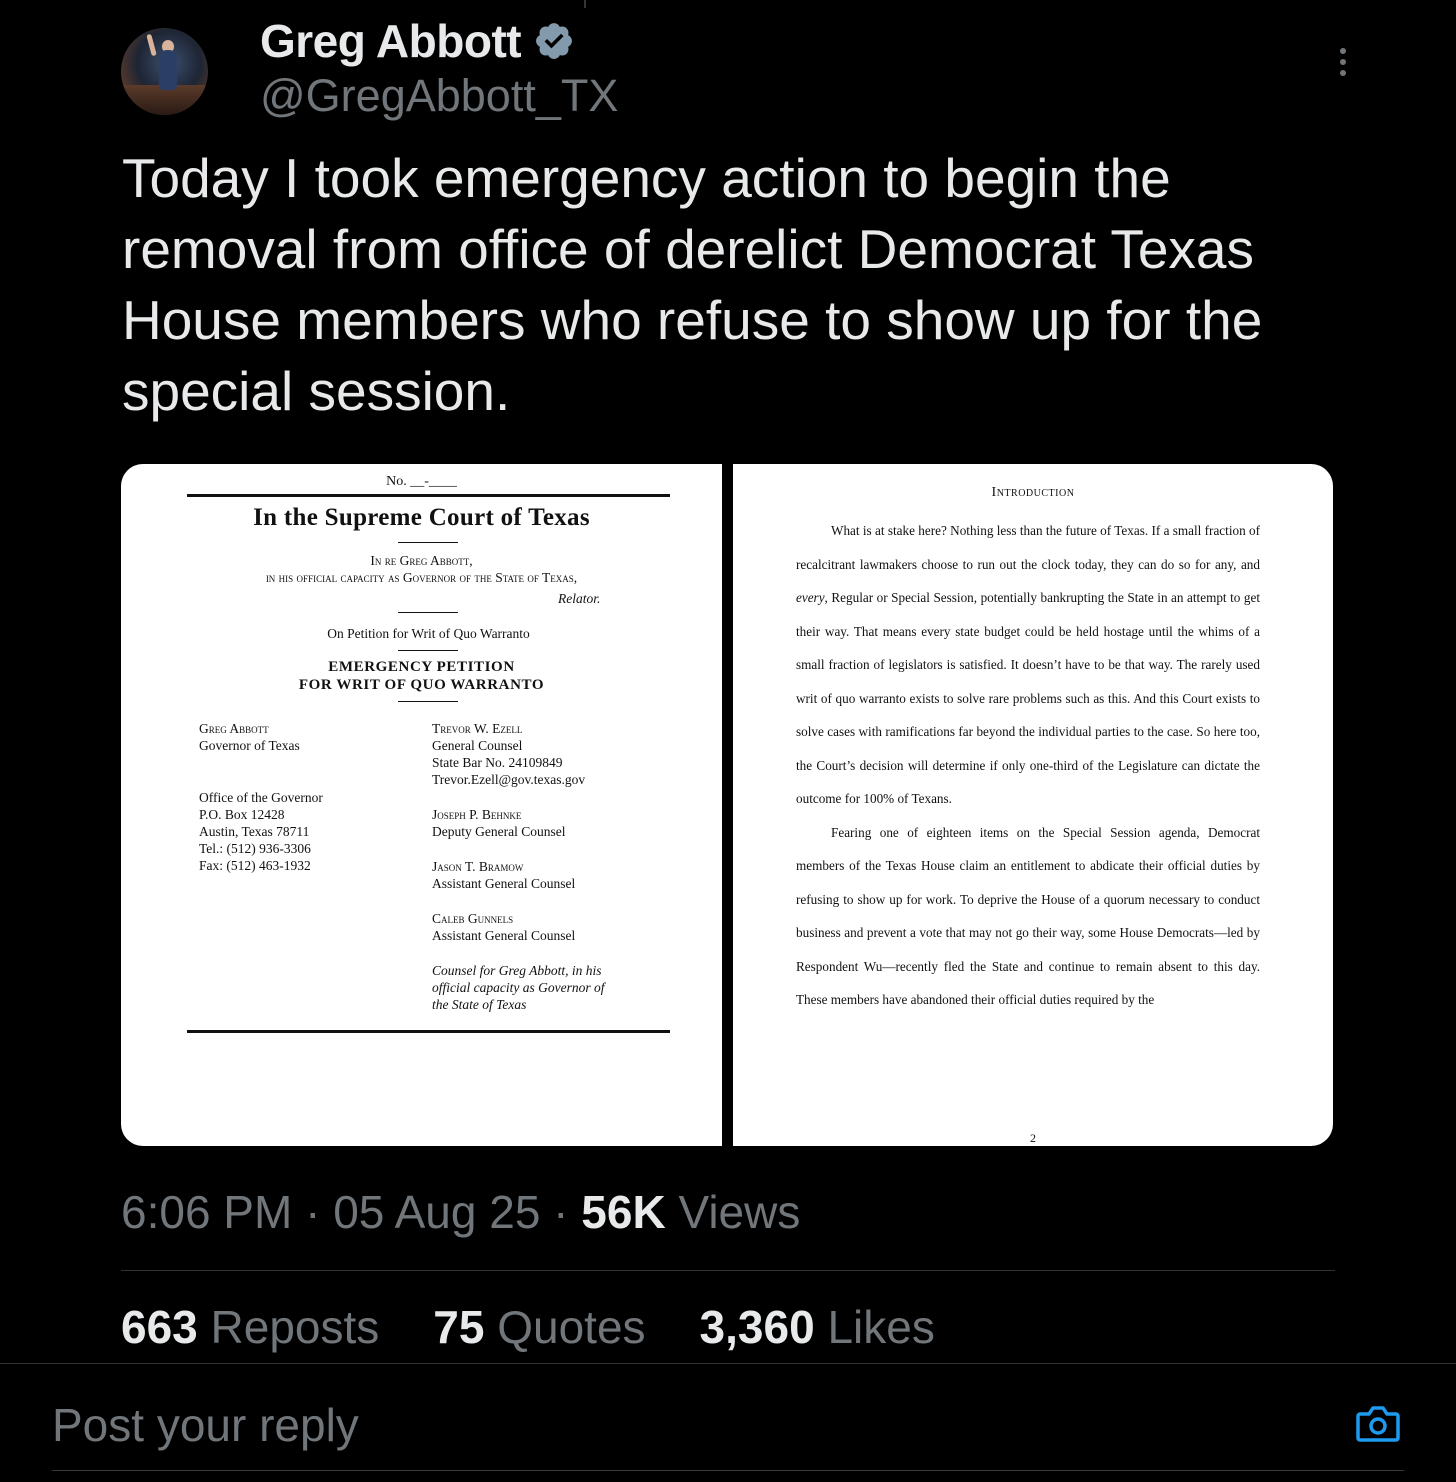 The height and width of the screenshot is (1482, 1456). I want to click on office-box: P.O. Box 12428, so click(242, 814).